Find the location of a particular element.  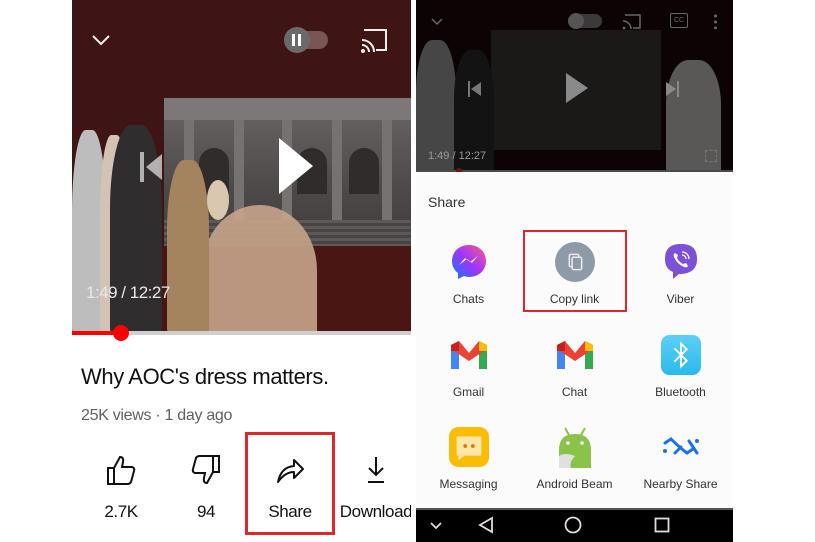

share-target-viber: Viber is located at coordinates (680, 274).